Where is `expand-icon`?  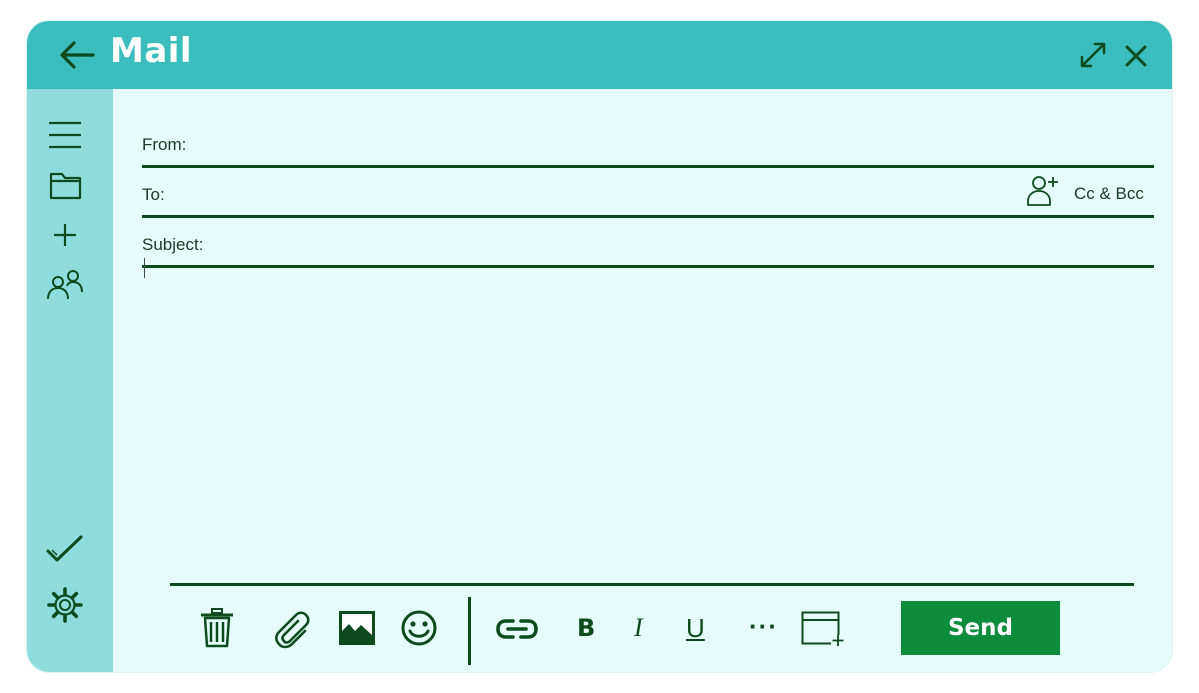
expand-icon is located at coordinates (1093, 55).